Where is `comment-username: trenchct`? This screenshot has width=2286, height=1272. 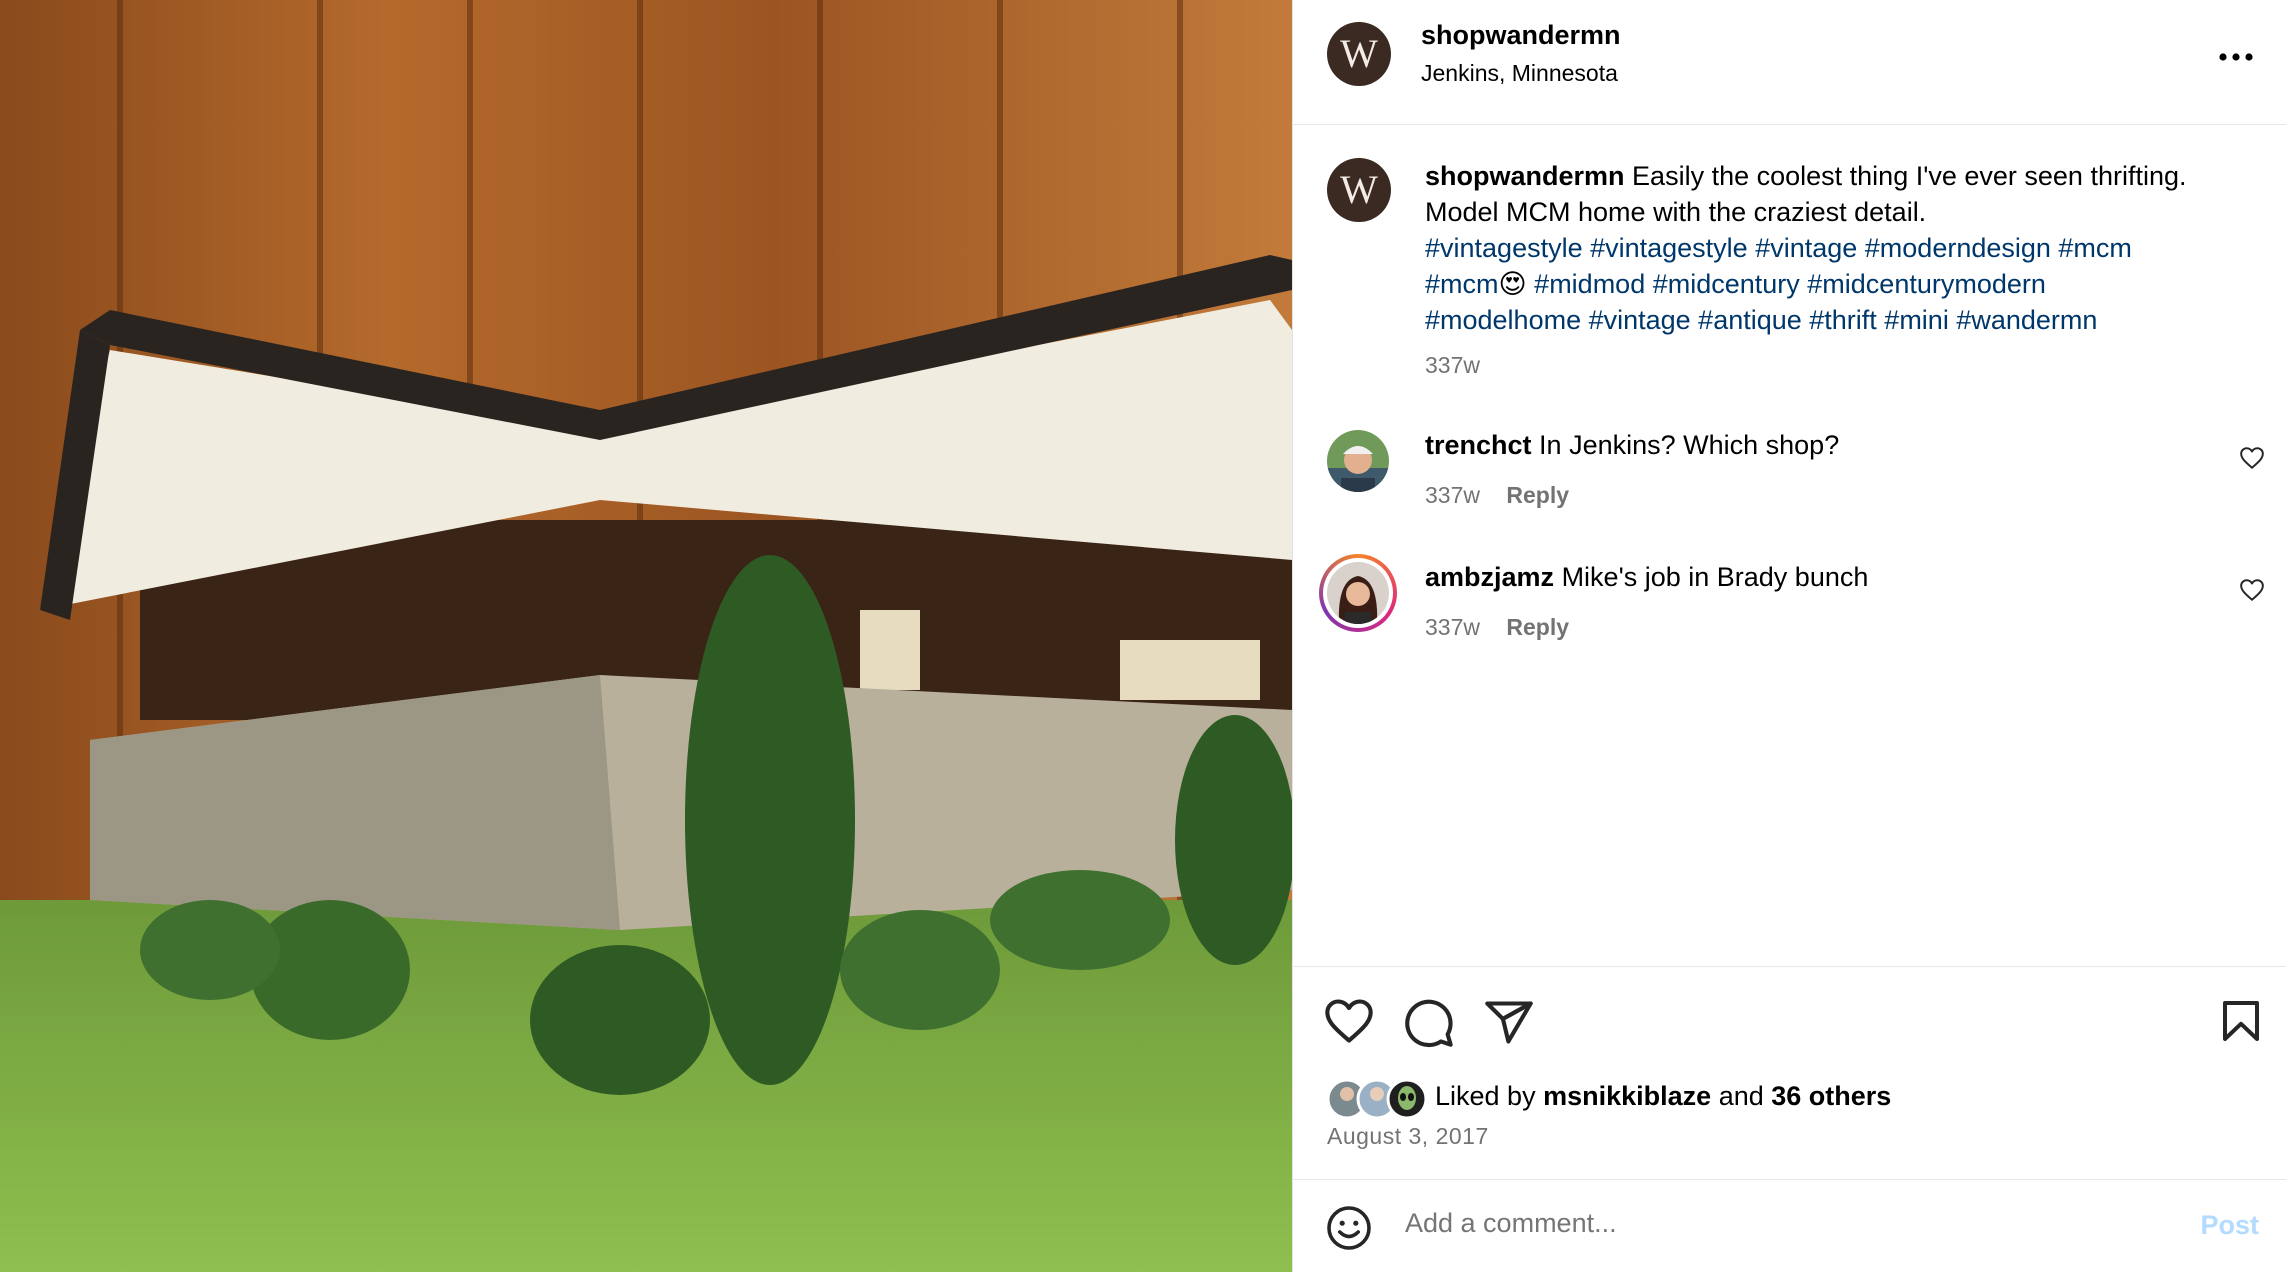 comment-username: trenchct is located at coordinates (1478, 445).